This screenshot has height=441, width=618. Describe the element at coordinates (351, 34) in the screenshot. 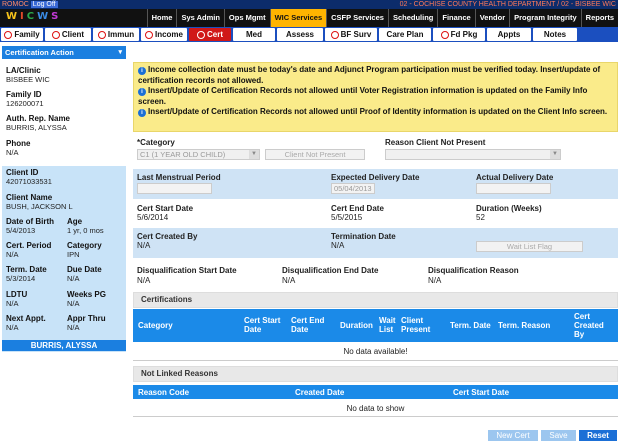

I see `tab-bf-surv: BF Surv` at that location.